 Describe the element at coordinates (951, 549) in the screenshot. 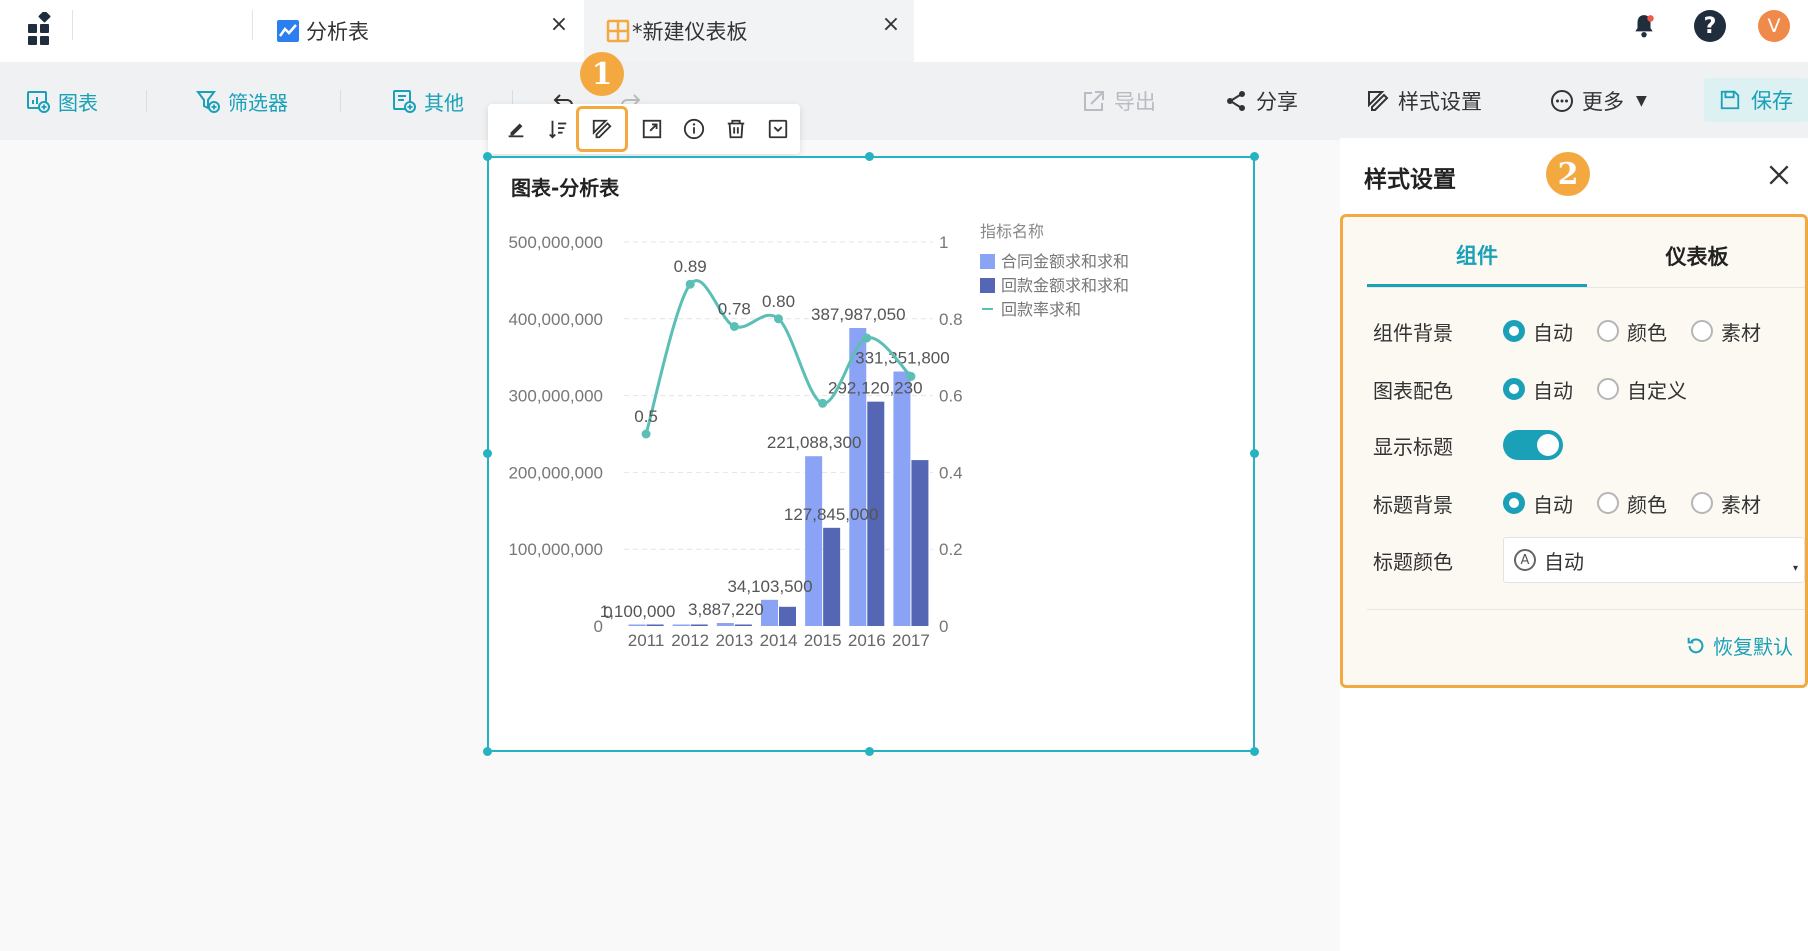

I see `right-axis-tick-label: 0.2` at that location.